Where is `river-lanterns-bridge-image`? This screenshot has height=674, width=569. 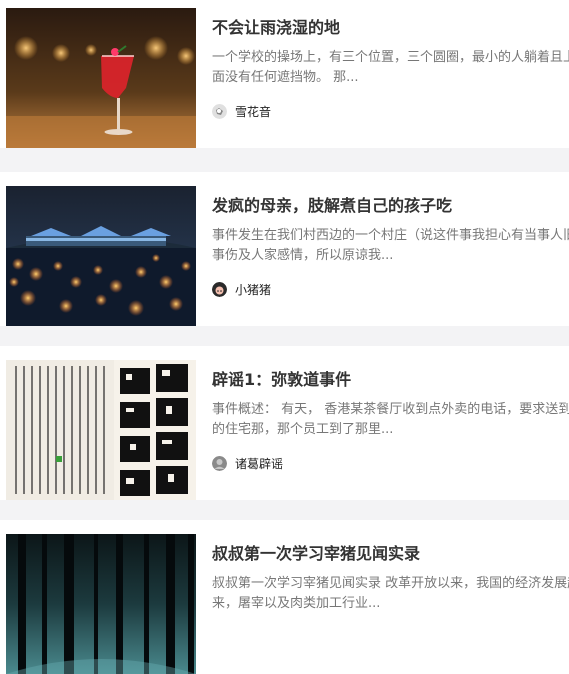
river-lanterns-bridge-image is located at coordinates (101, 256).